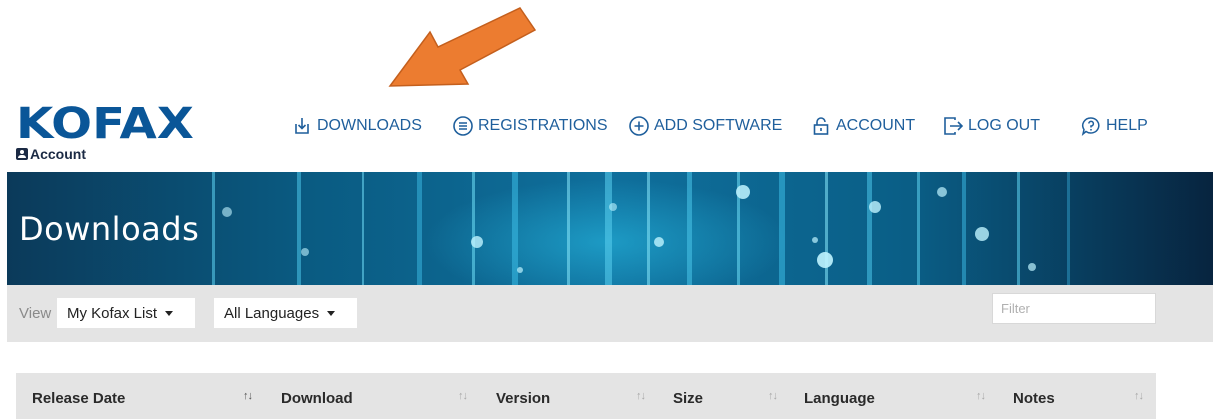 The image size is (1213, 419). I want to click on nav-help-label: HELP, so click(1127, 125).